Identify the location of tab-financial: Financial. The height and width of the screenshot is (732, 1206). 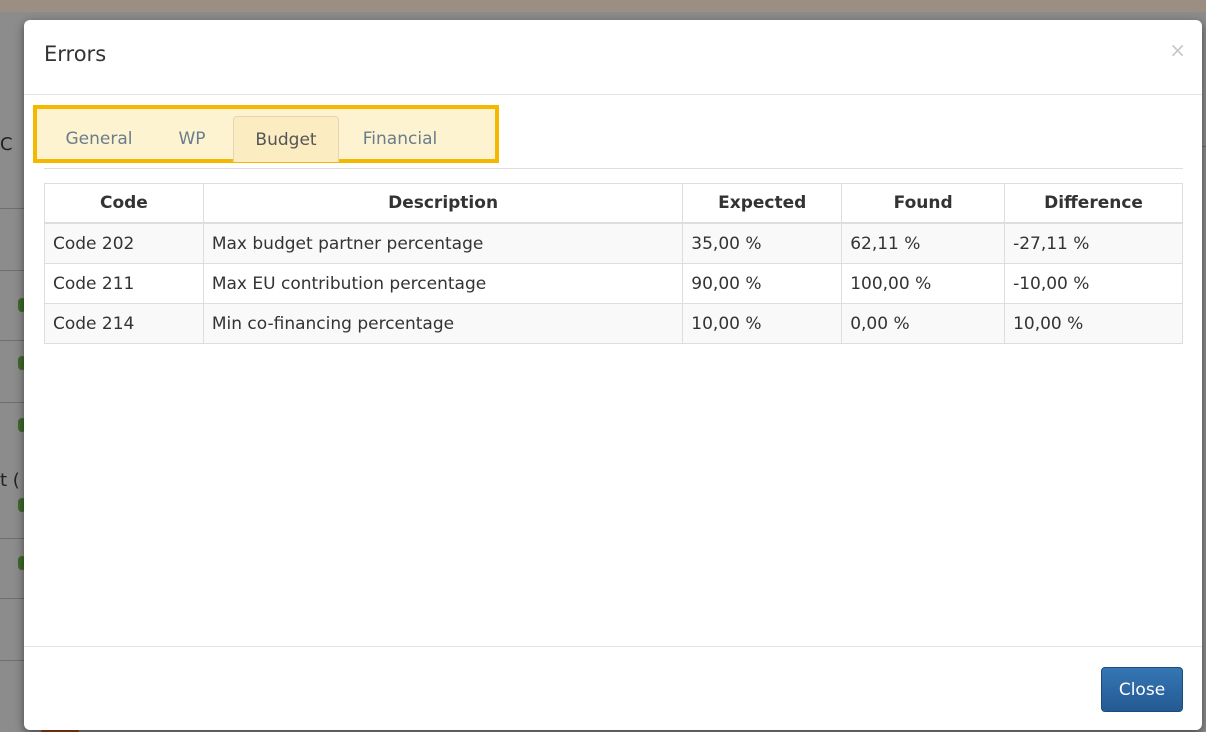
(400, 139).